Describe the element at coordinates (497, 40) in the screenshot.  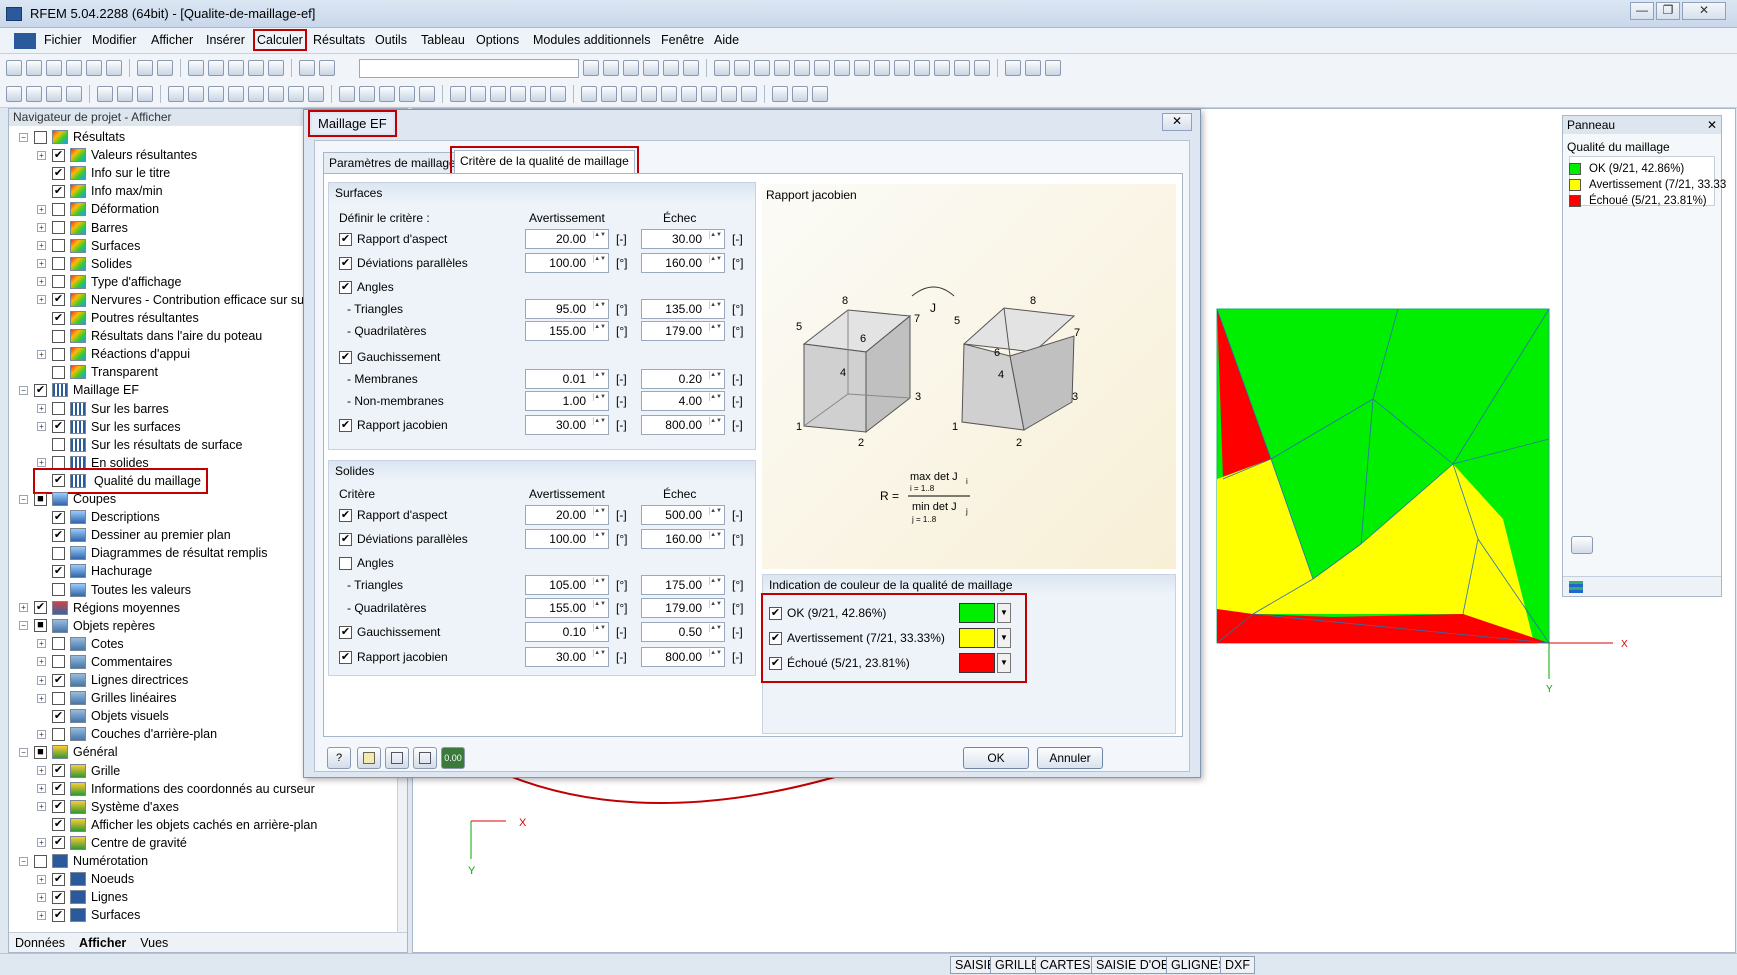
I see `menu-options: Options` at that location.